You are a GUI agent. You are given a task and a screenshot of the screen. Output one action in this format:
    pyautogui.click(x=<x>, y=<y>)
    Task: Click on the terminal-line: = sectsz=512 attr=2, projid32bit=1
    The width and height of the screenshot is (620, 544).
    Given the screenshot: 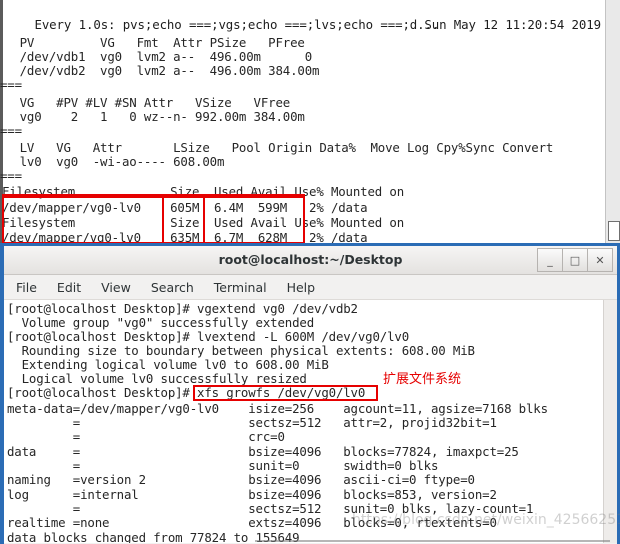 What is the action you would take?
    pyautogui.click(x=252, y=422)
    